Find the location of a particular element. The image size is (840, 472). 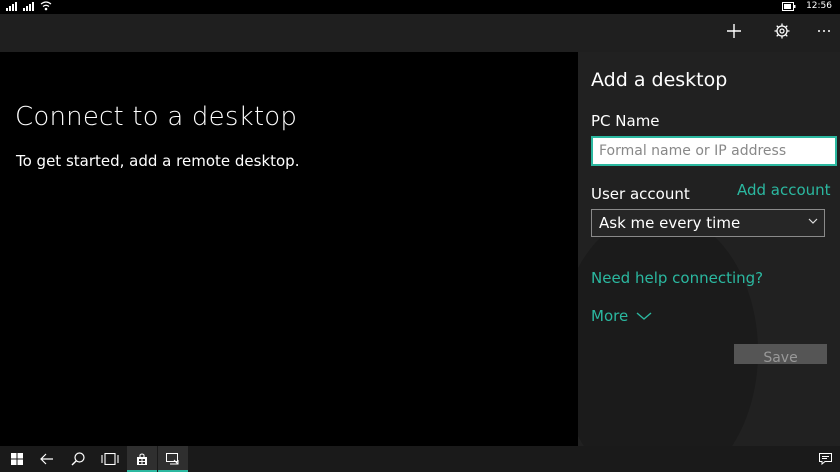

store-taskbar-item is located at coordinates (142, 459).